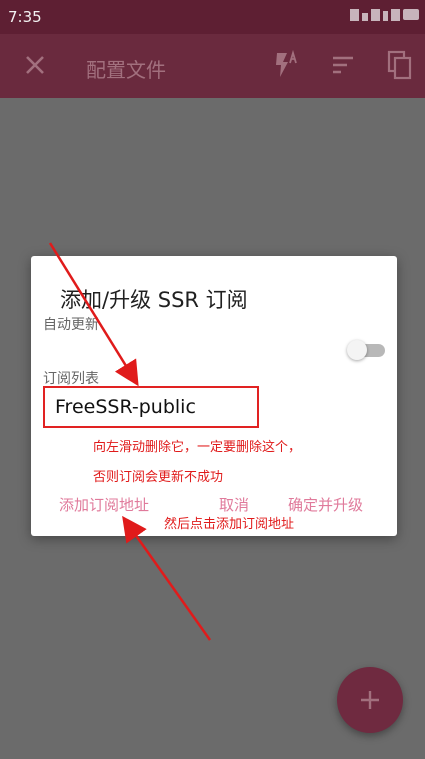 The width and height of the screenshot is (425, 759). Describe the element at coordinates (229, 524) in the screenshot. I see `annotation-then-note: 然后点击添加订阅地址` at that location.